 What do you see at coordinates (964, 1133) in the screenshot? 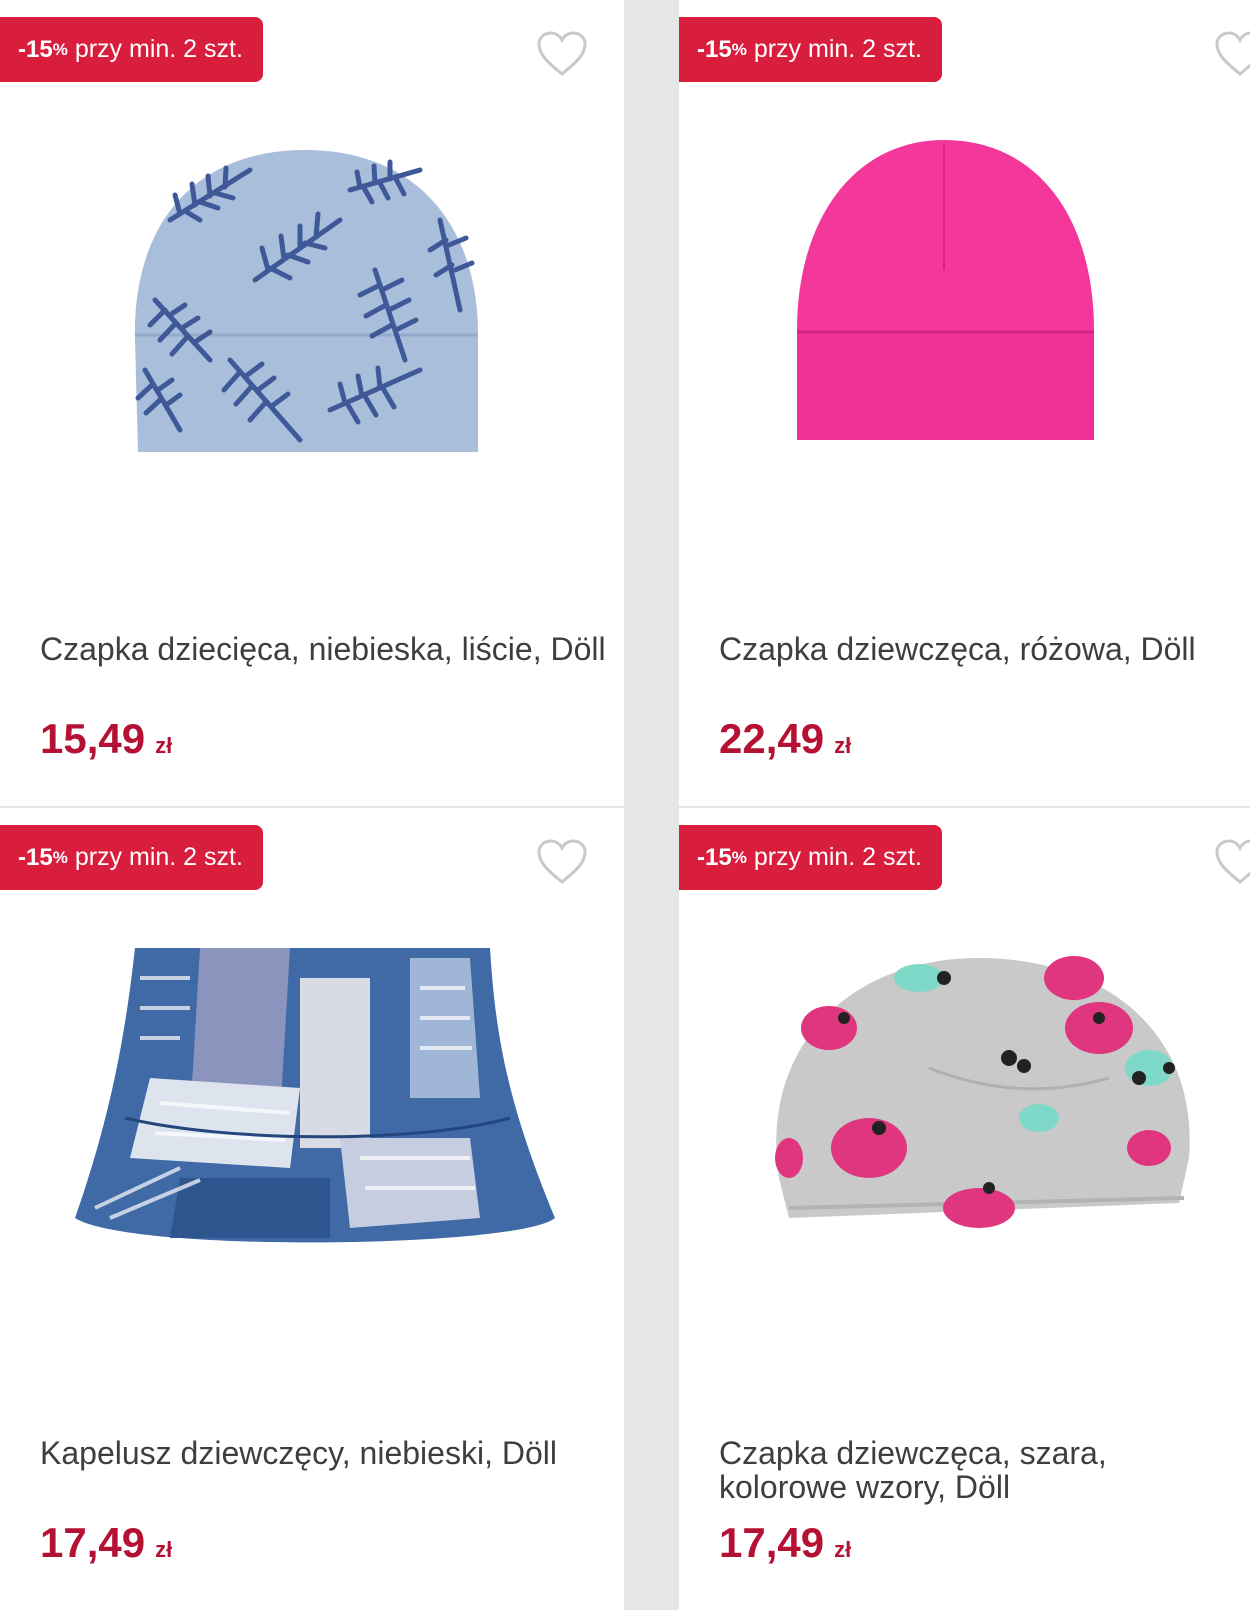
I see `grey-pattern-slouchy-hat-image` at bounding box center [964, 1133].